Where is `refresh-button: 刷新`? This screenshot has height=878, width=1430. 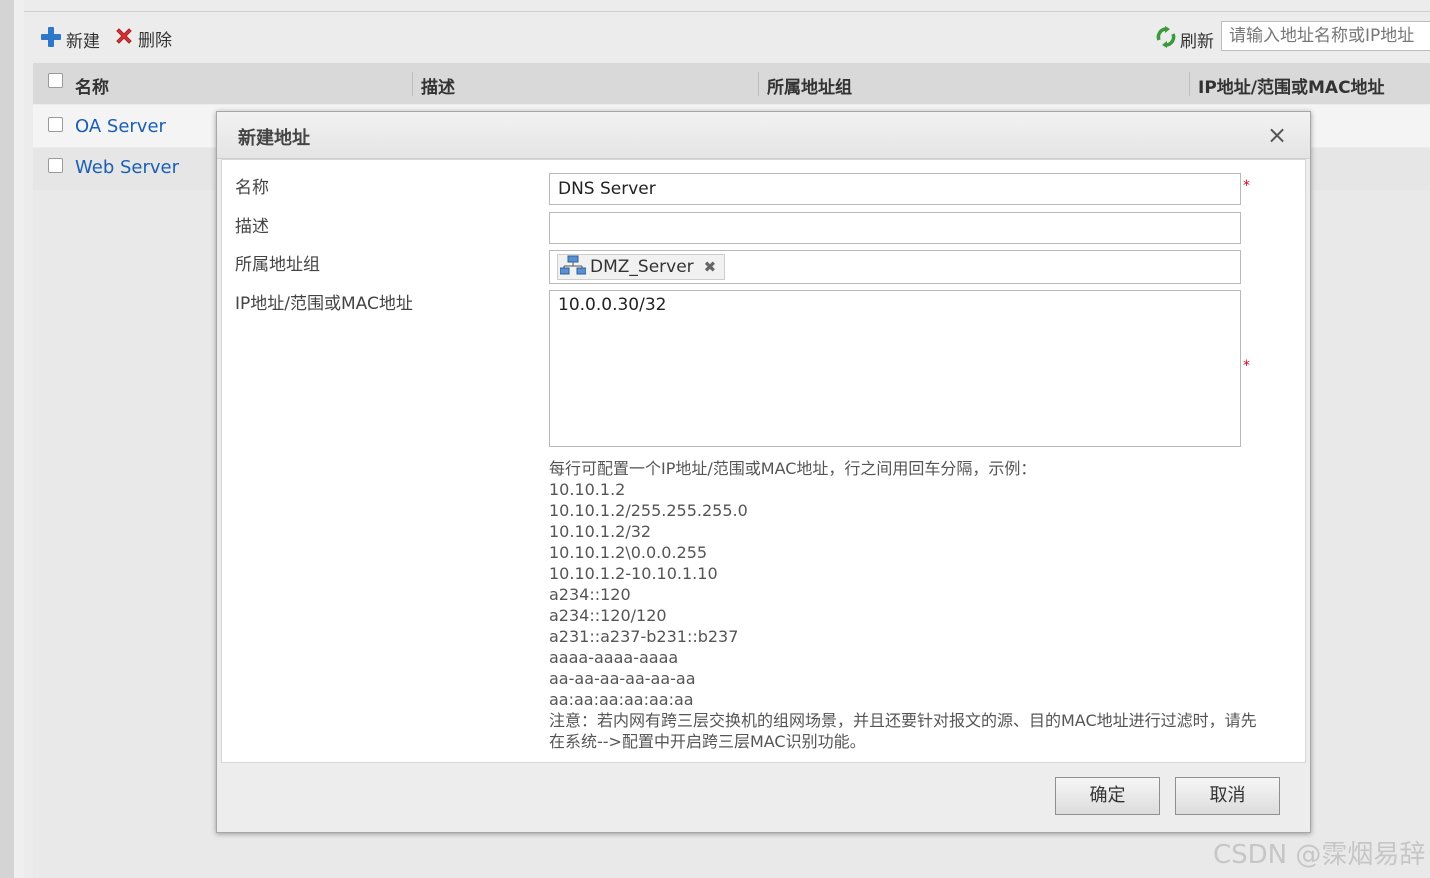
refresh-button: 刷新 is located at coordinates (1185, 39).